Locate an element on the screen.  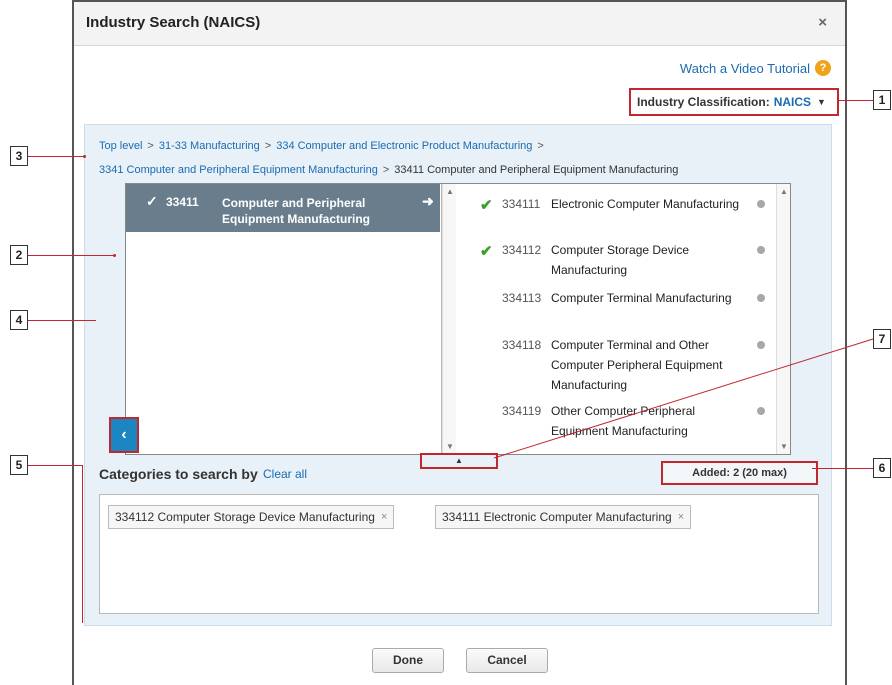
category-name: Electronic Computer Manufacturing is located at coordinates (645, 204).